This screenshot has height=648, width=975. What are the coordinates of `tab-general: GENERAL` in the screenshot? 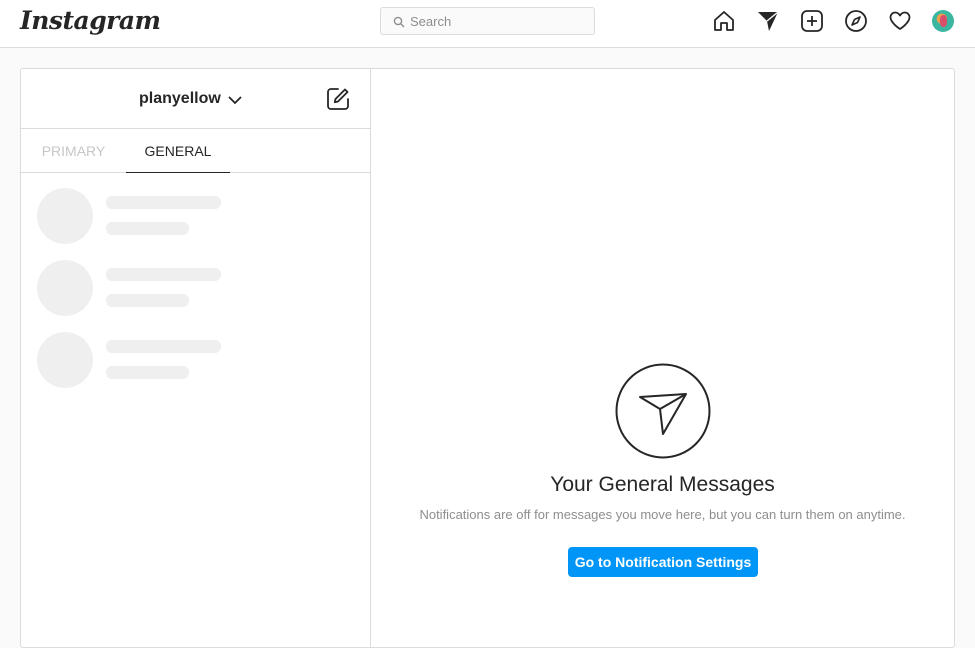 It's located at (178, 151).